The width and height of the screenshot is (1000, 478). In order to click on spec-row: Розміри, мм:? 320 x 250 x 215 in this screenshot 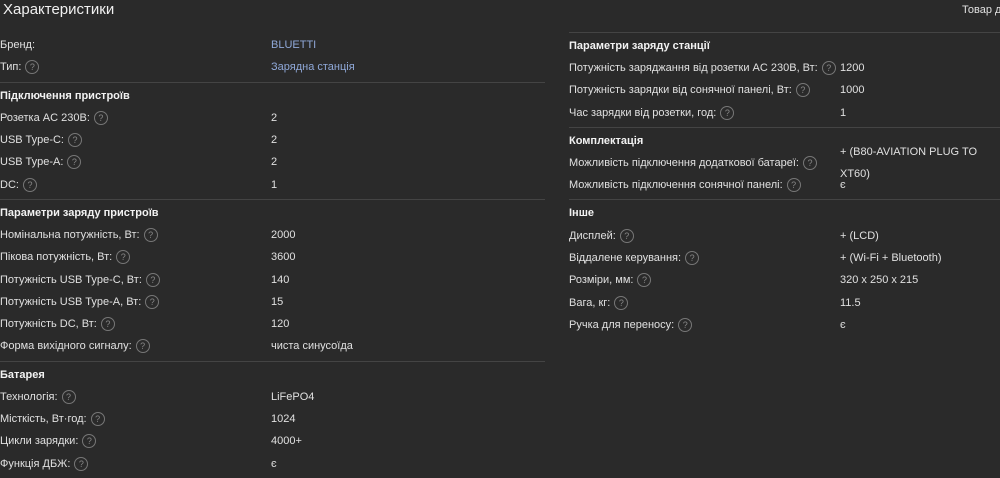, I will do `click(784, 280)`.